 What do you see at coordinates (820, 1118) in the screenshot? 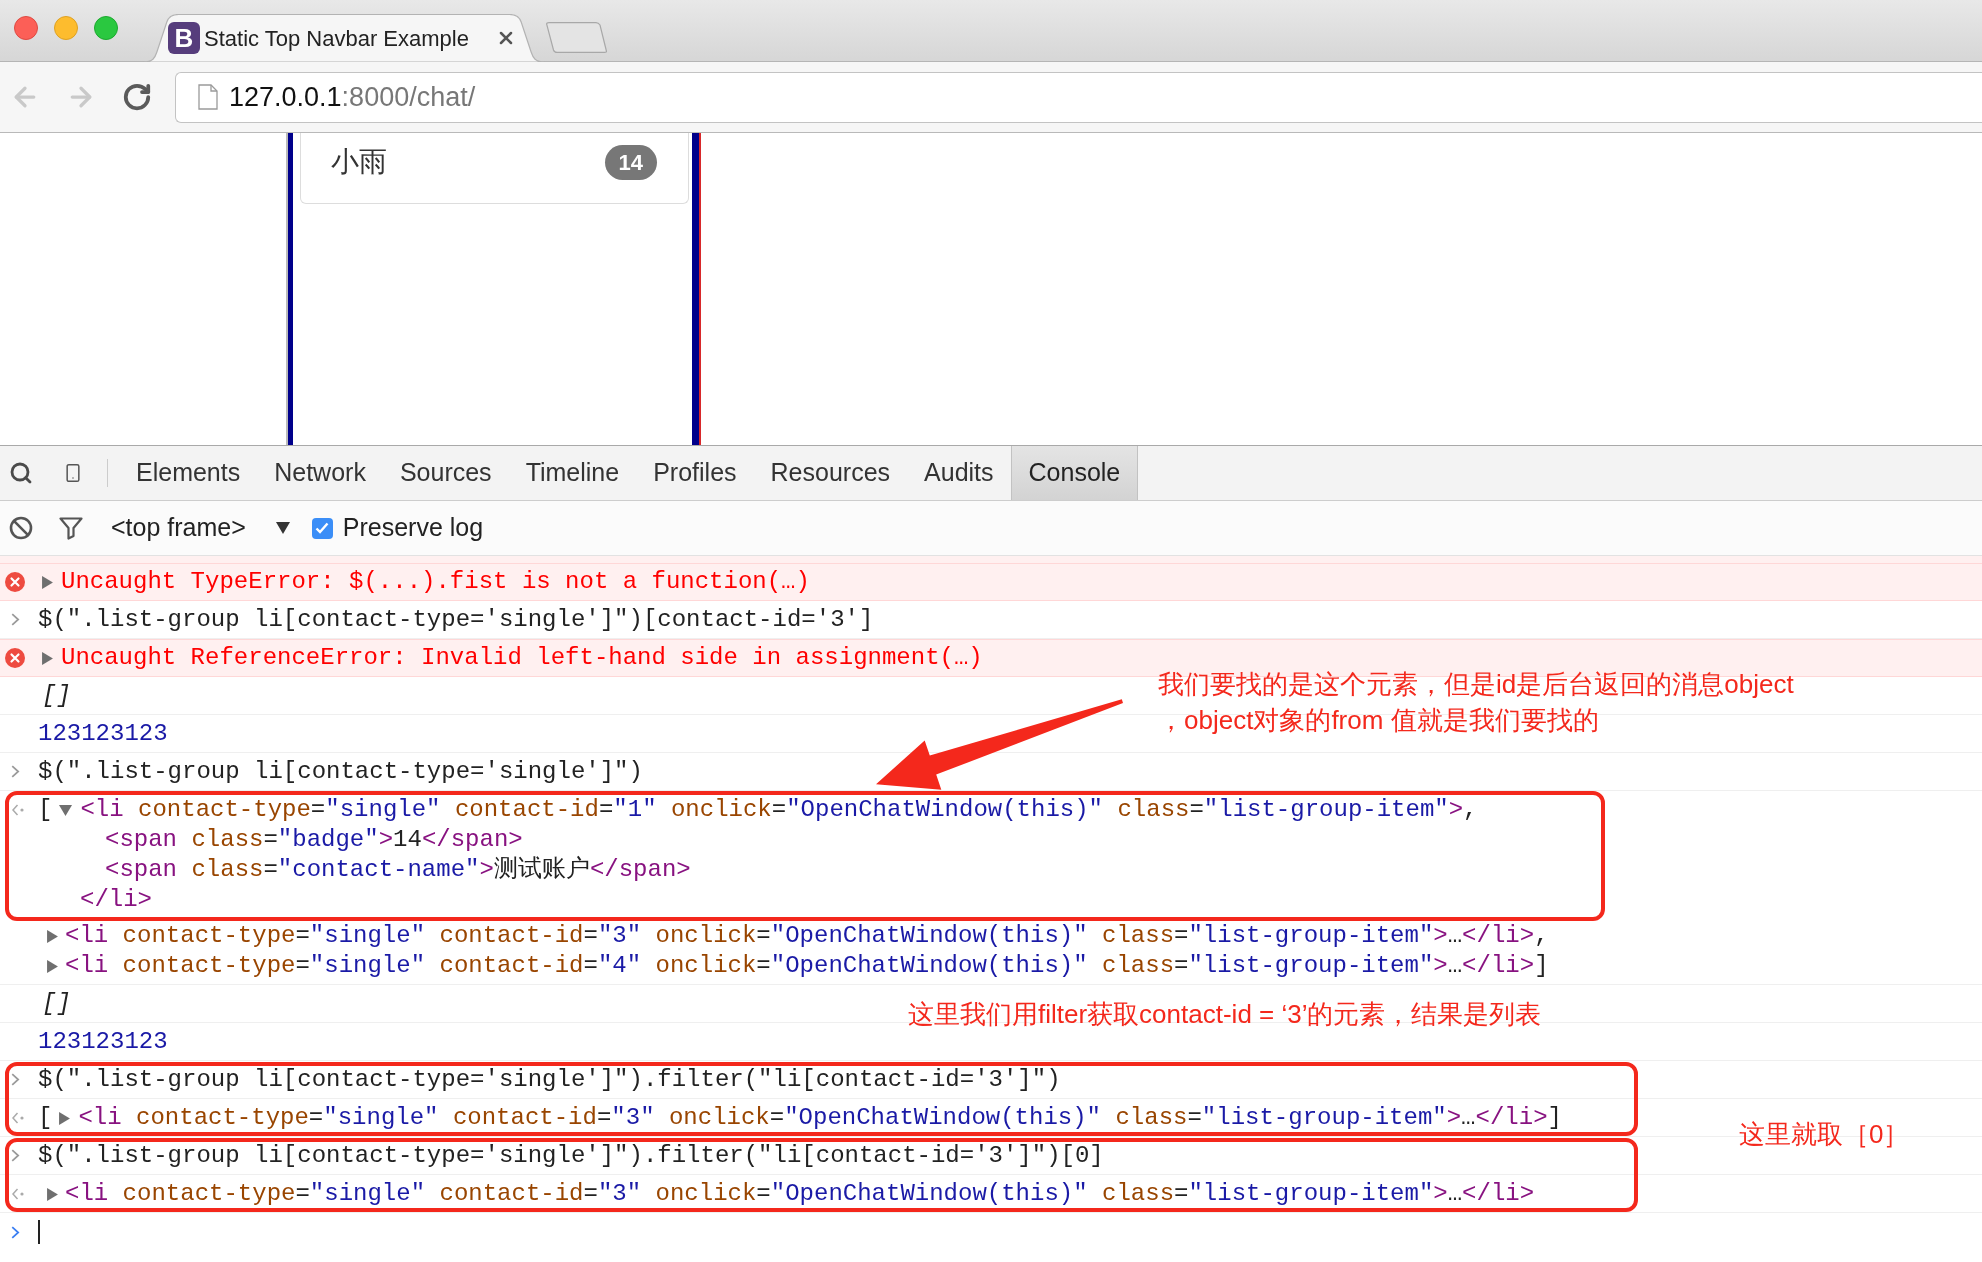
I see `element-markup: <li contact-type="single" contact-id="3" onclick="OpenChatWindow(this)" class="list-group-item">…</li>]` at bounding box center [820, 1118].